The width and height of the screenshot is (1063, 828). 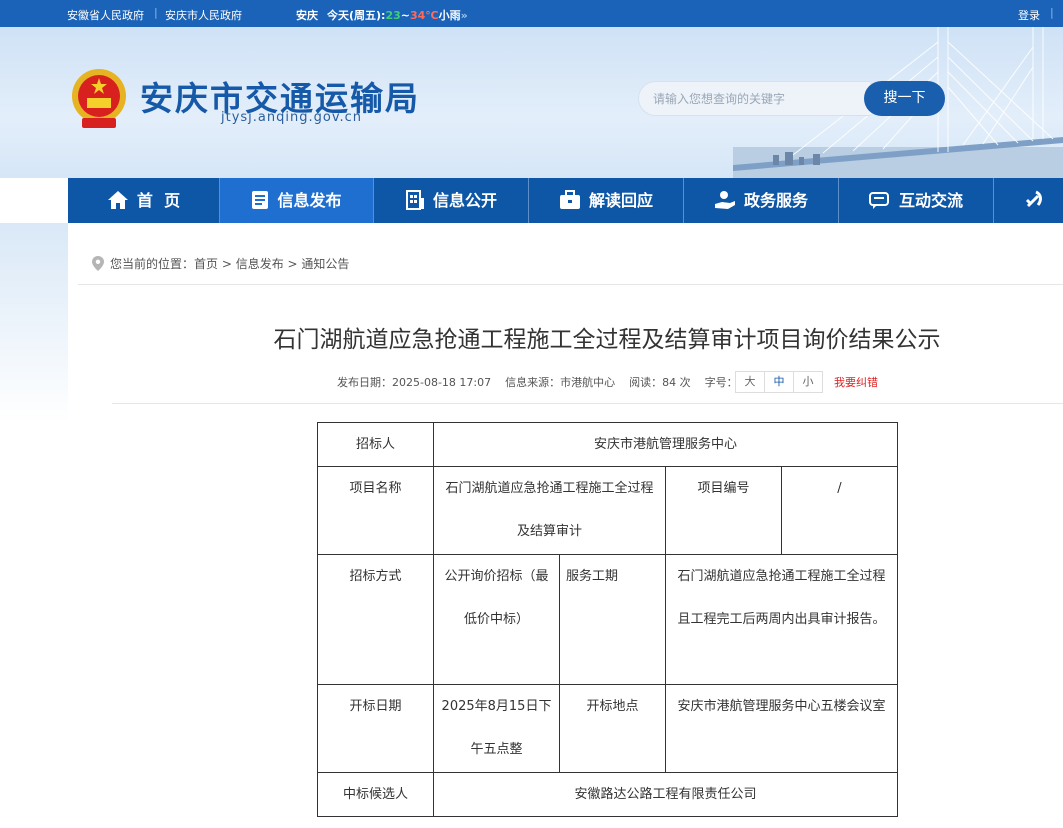 I want to click on building-icon, so click(x=414, y=200).